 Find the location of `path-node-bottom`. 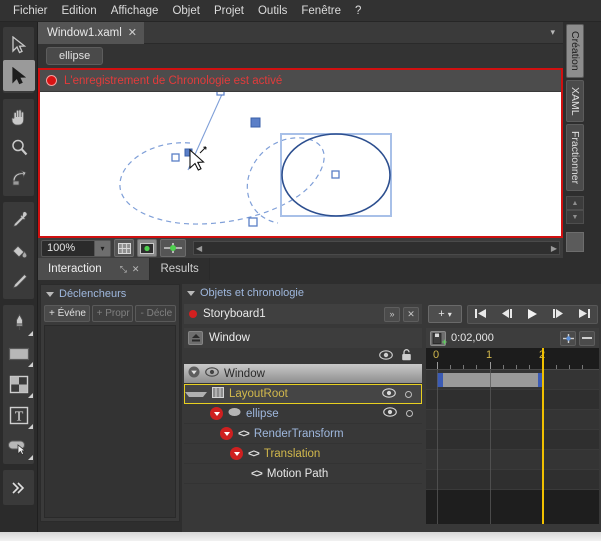

path-node-bottom is located at coordinates (253, 222).